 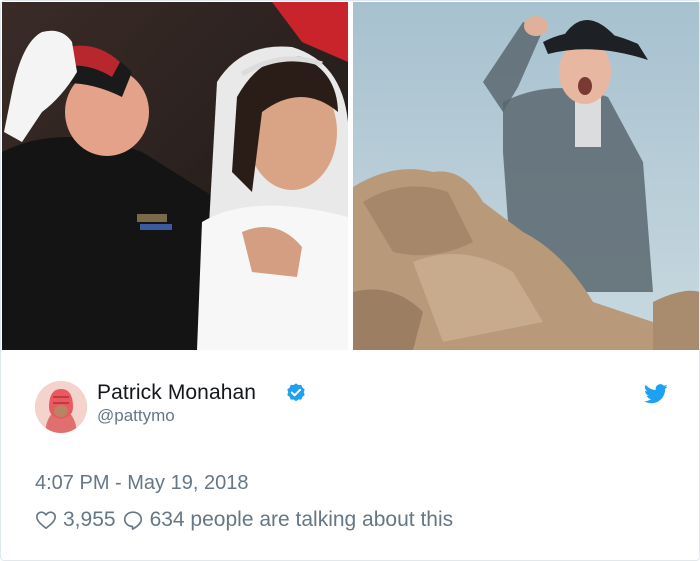 I want to click on tweet-actions: 3,955 634 people are talking about this, so click(x=244, y=520).